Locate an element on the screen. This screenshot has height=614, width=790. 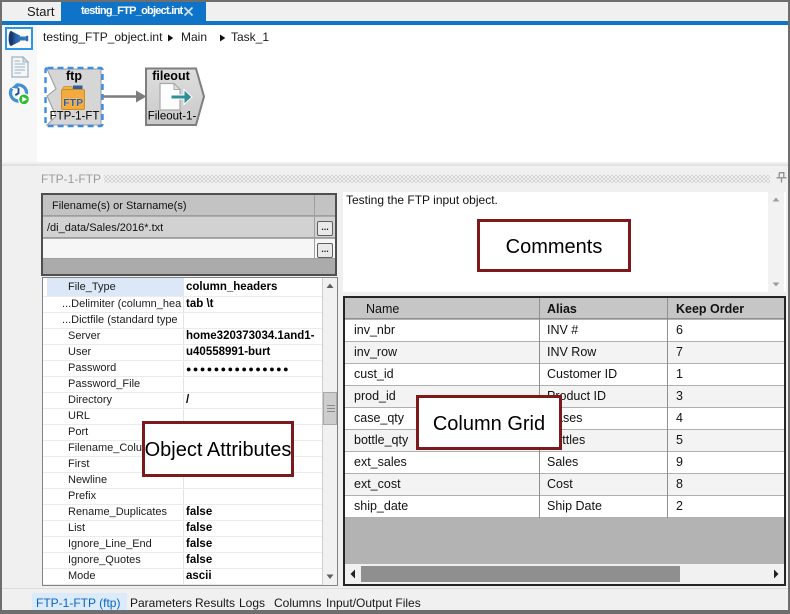
svg-text: FTP is located at coordinates (73, 103).